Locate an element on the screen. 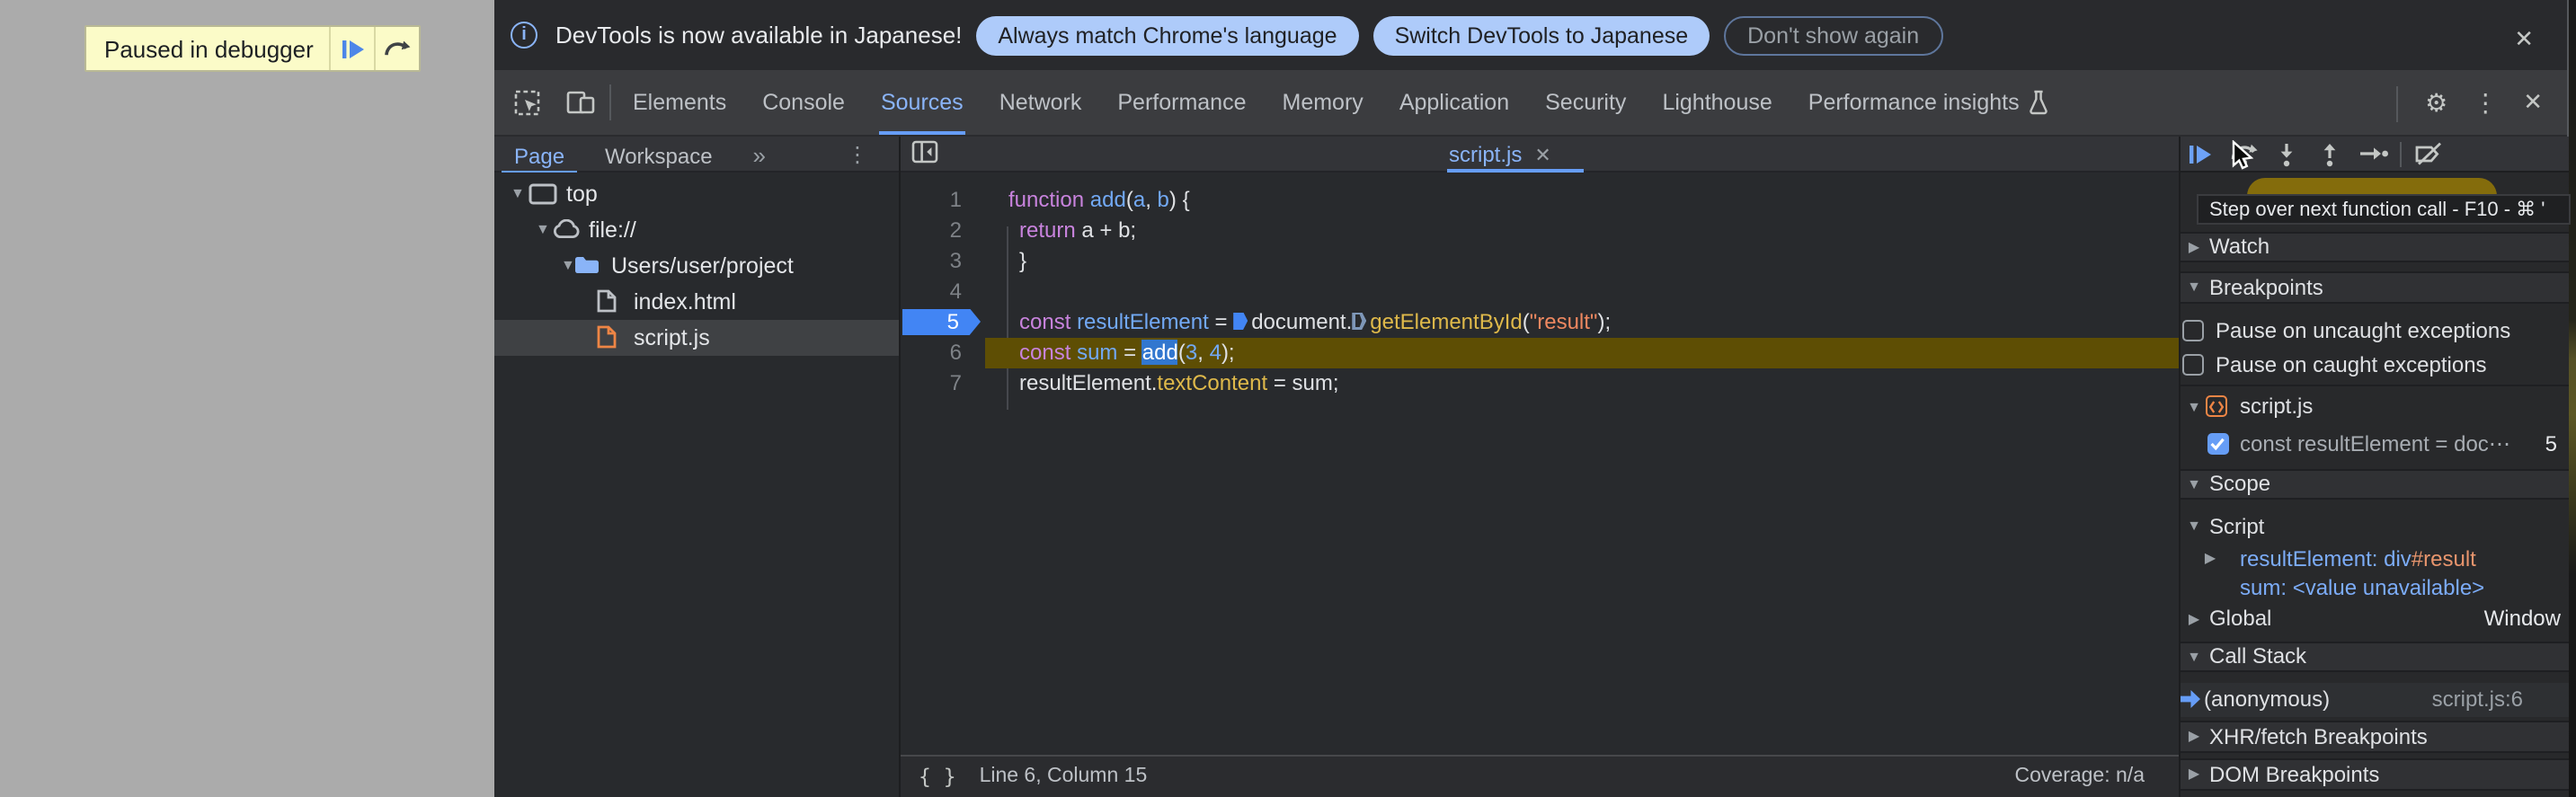 The height and width of the screenshot is (797, 2576). more-options-button: ⋮ is located at coordinates (2485, 103).